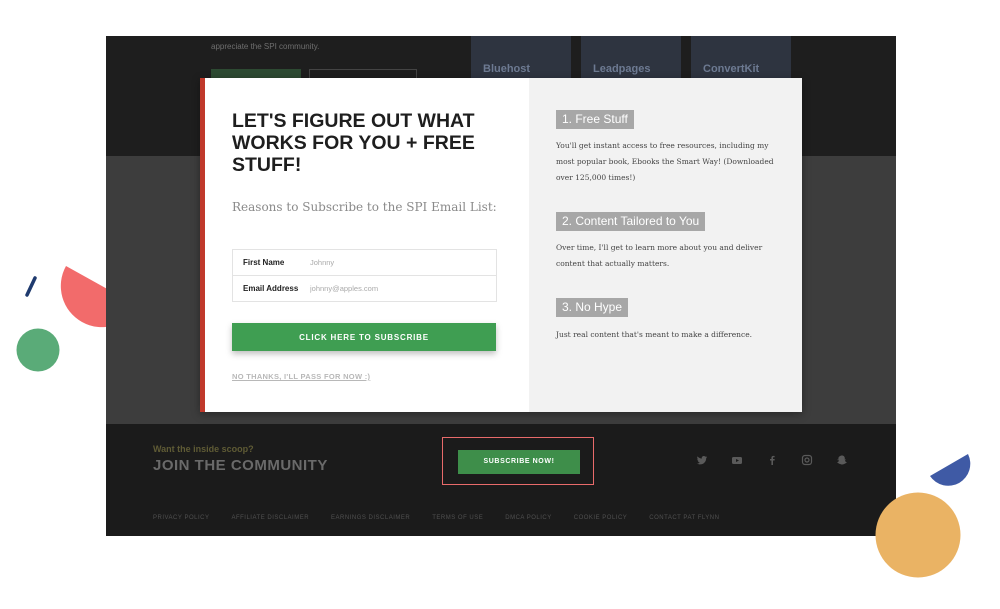 This screenshot has width=1000, height=609. I want to click on footer-link: PRIVACY POLICY, so click(181, 518).